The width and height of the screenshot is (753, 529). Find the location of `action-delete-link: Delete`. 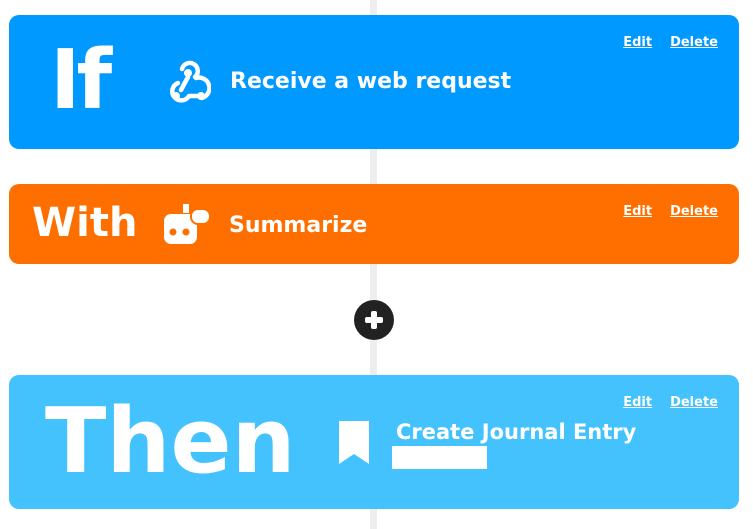

action-delete-link: Delete is located at coordinates (694, 402).